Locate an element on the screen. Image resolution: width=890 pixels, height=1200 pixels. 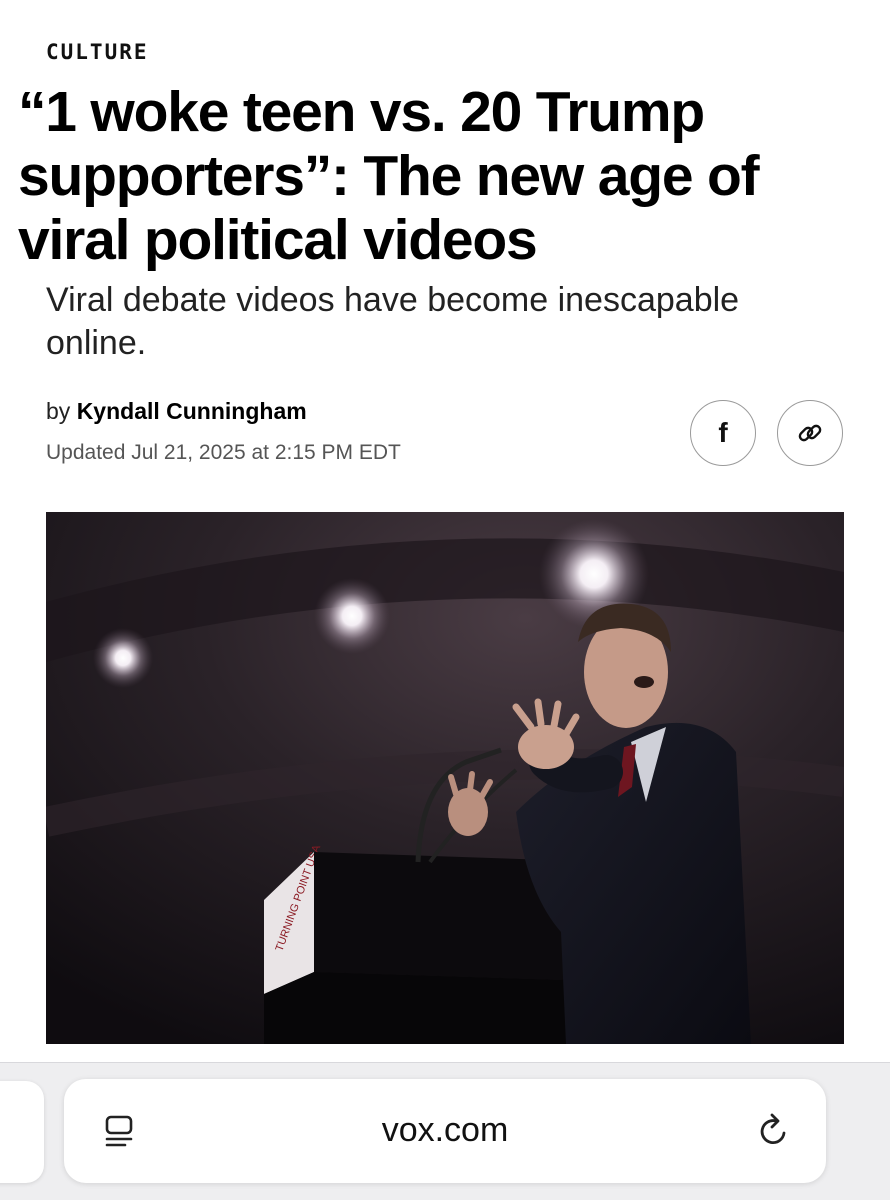
address-bar: vox.com is located at coordinates (445, 1131).